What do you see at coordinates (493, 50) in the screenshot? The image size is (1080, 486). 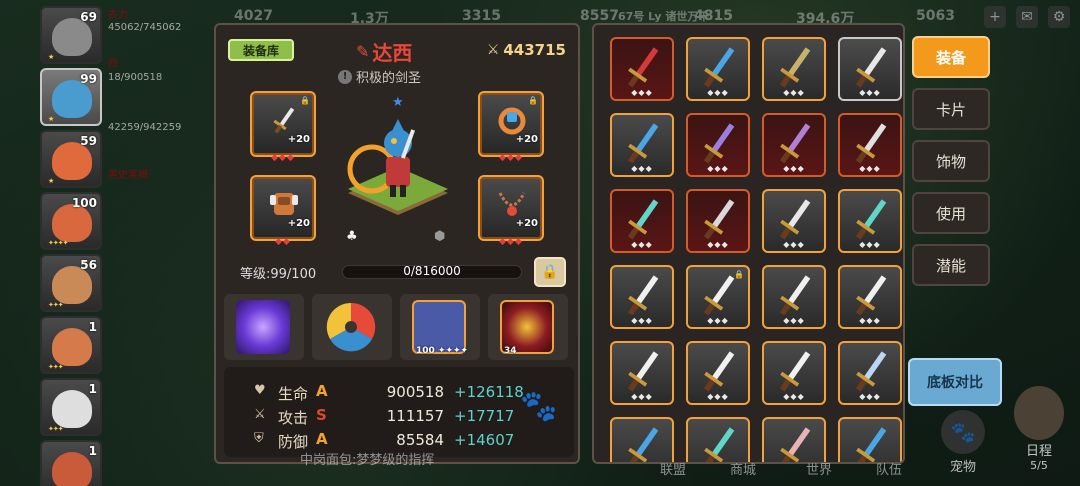 I see `crossed-swords-icon: ⚔` at bounding box center [493, 50].